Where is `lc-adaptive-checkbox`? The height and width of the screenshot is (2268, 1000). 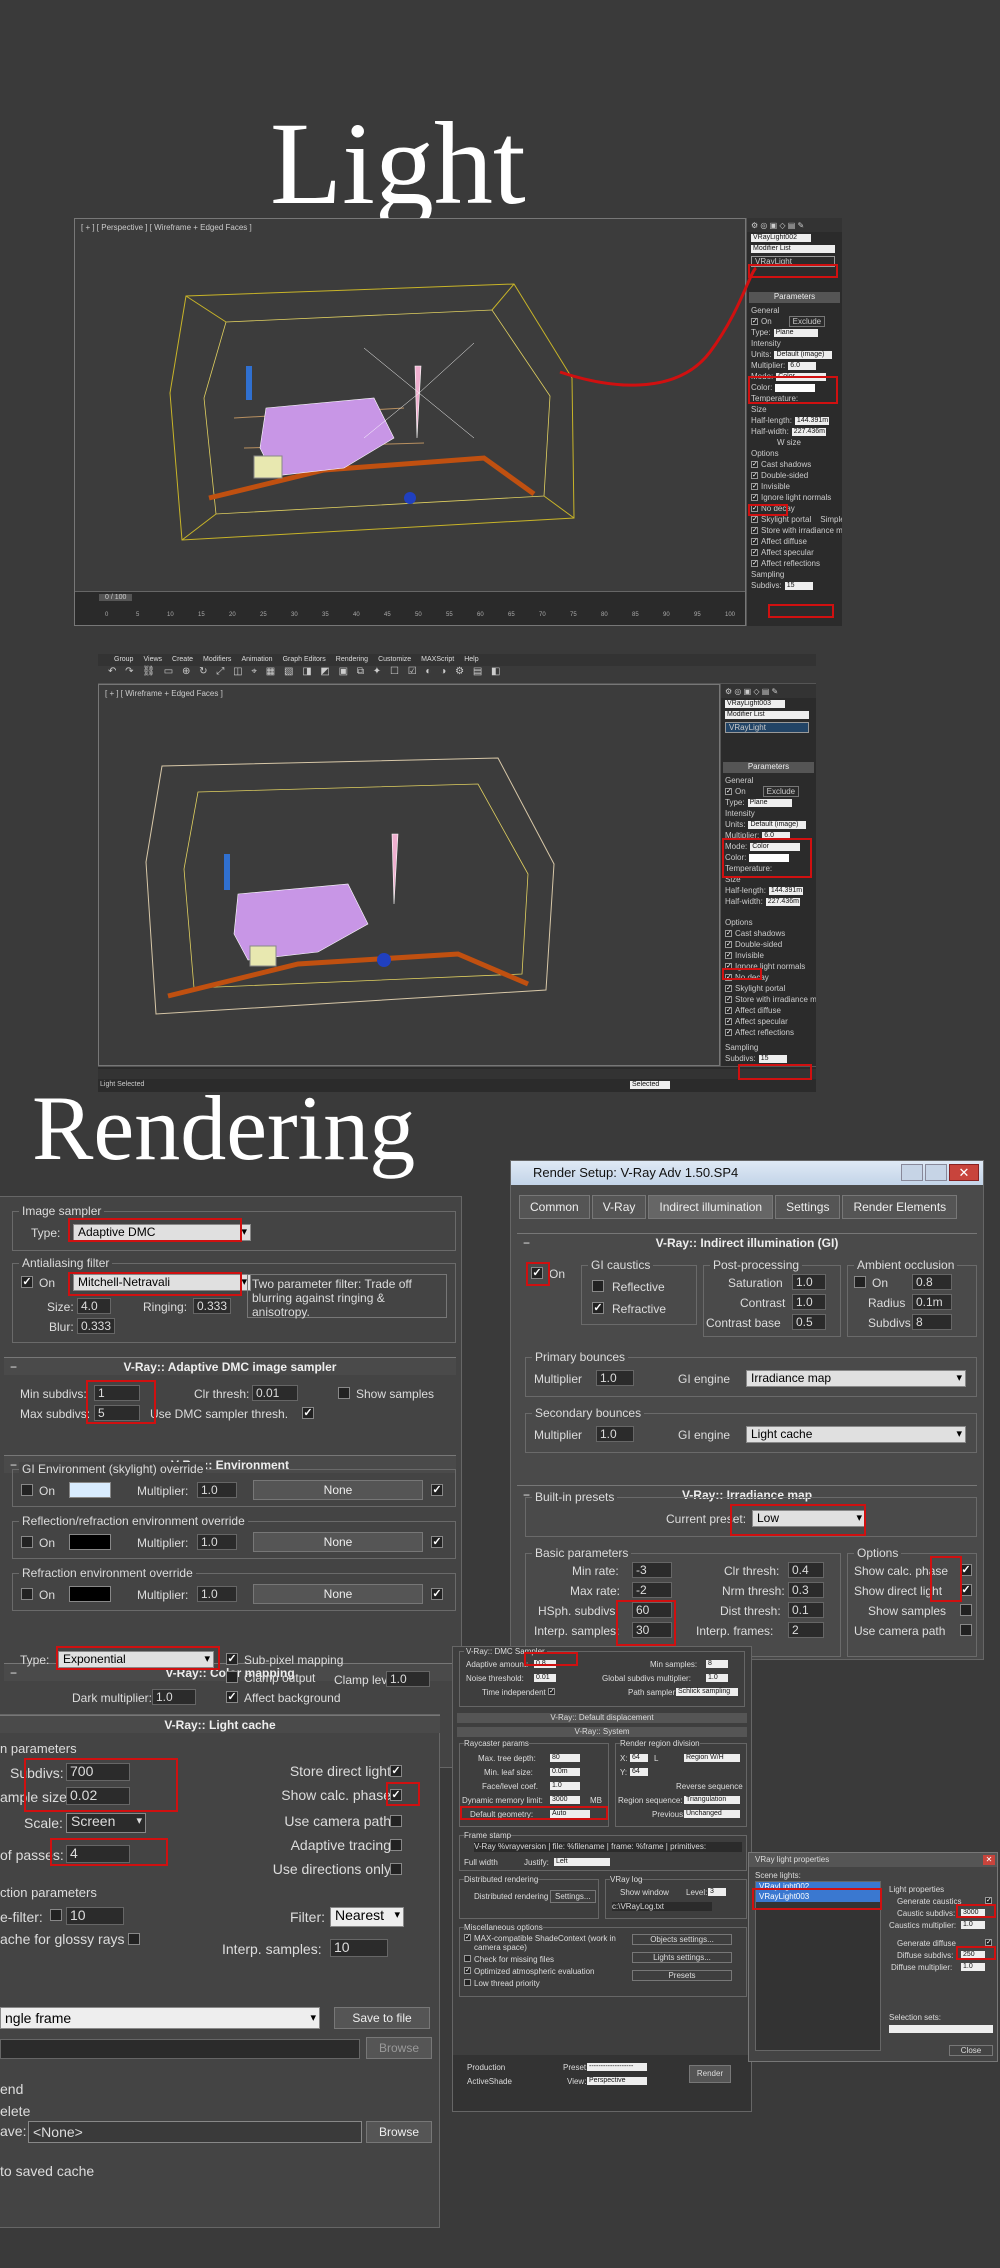 lc-adaptive-checkbox is located at coordinates (396, 1845).